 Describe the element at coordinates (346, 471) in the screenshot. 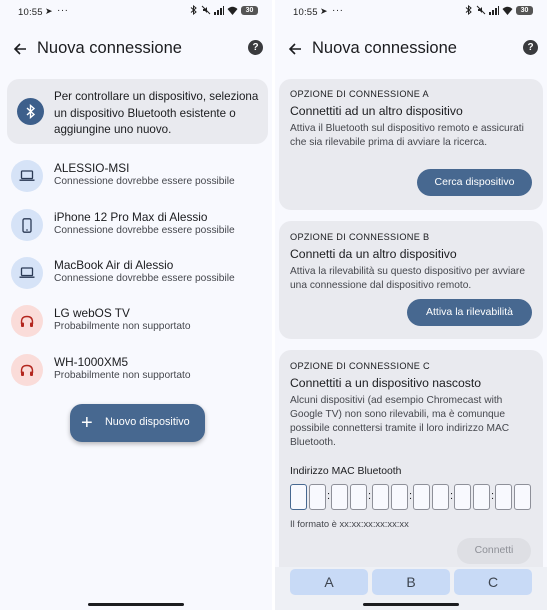

I see `mac-address-label: Indirizzo MAC Bluetooth` at that location.